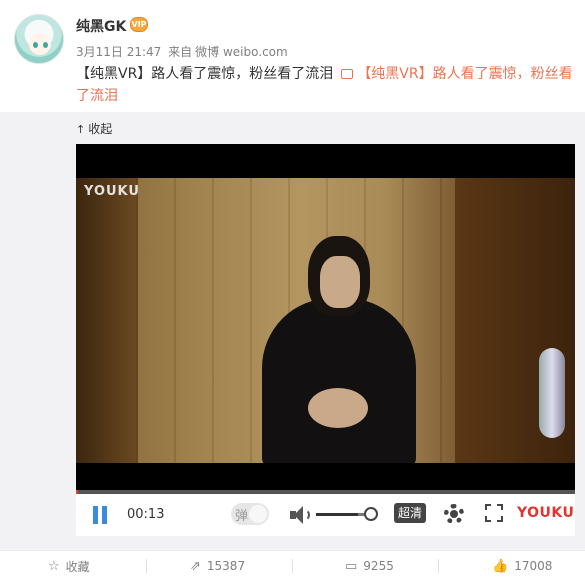 The image size is (585, 580). Describe the element at coordinates (242, 516) in the screenshot. I see `danmu-label: 弹` at that location.